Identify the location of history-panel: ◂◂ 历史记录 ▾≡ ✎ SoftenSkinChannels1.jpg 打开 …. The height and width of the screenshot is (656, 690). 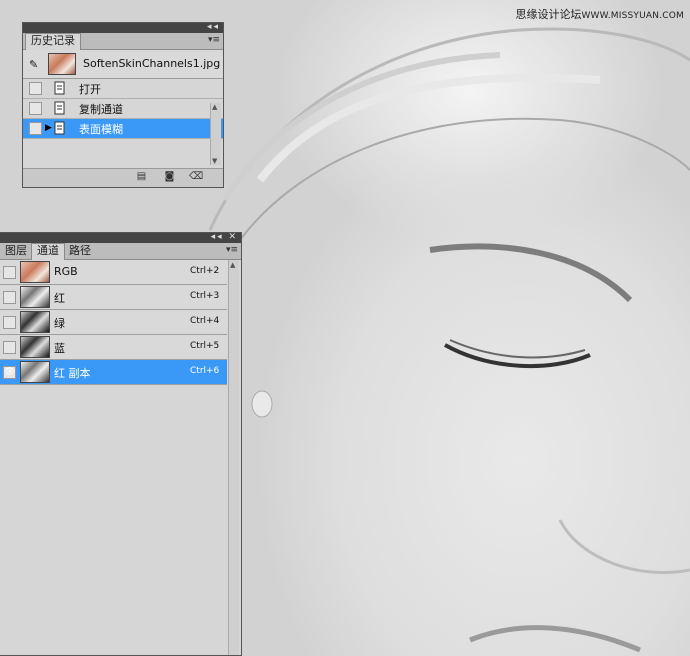
(123, 105).